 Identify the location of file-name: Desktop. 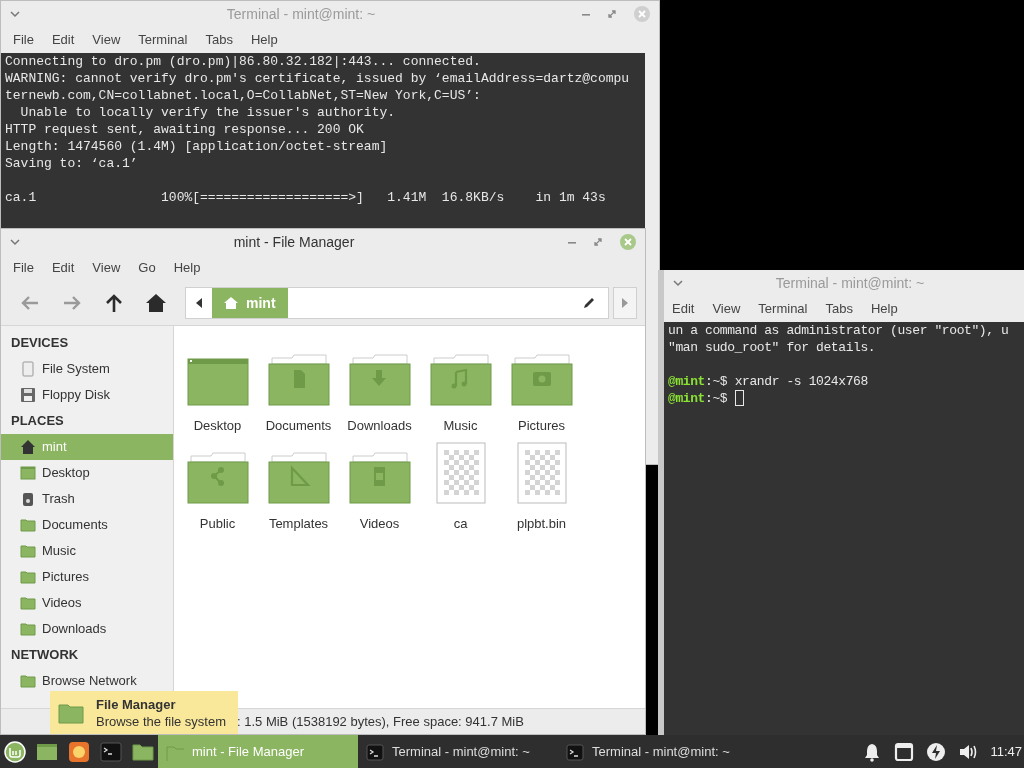
(217, 426).